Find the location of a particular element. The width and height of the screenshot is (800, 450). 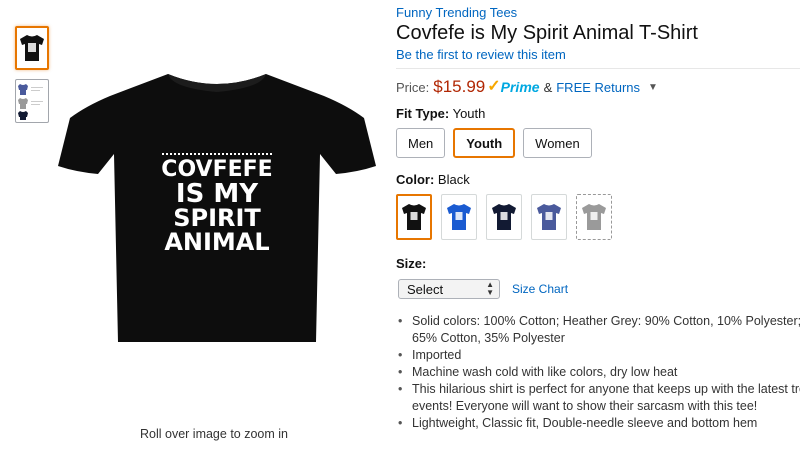

divider is located at coordinates (598, 68).